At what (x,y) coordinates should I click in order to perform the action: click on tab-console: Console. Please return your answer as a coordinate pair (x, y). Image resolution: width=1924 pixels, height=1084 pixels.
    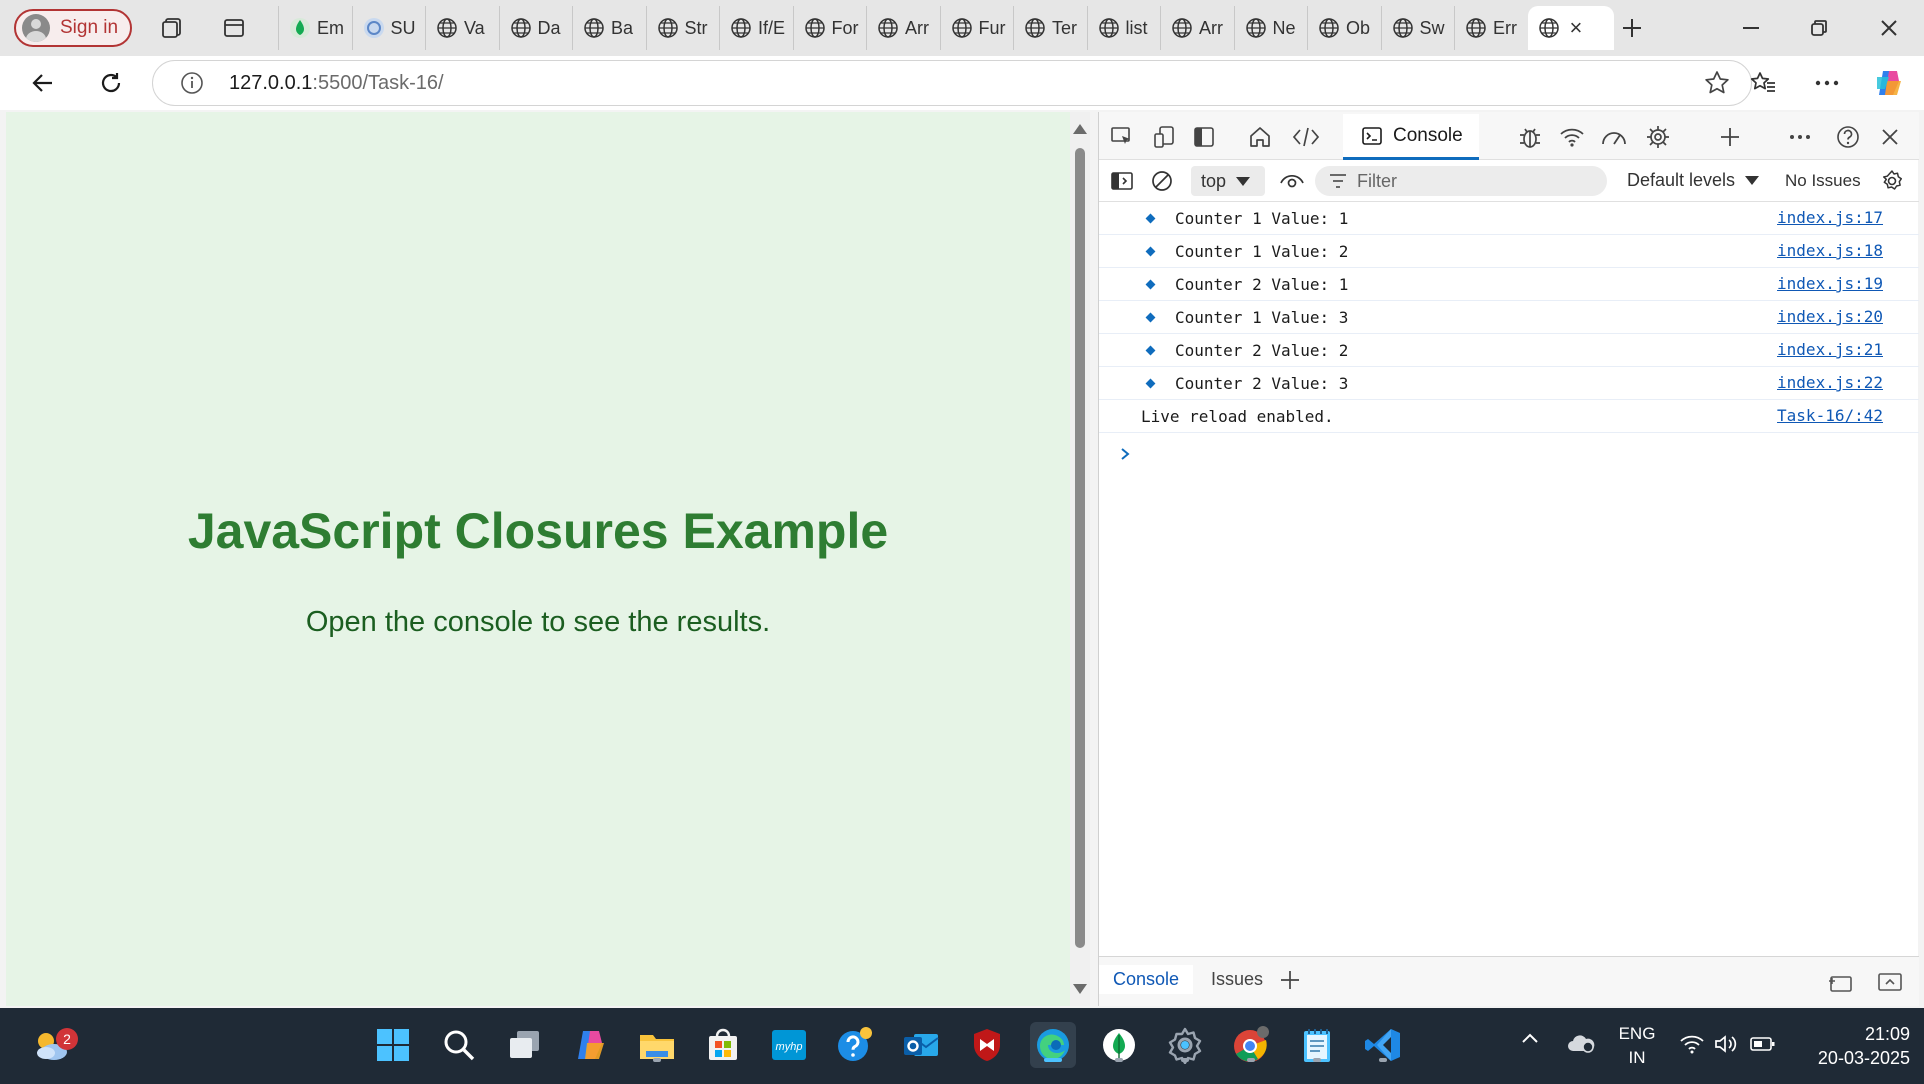
    Looking at the image, I should click on (1411, 137).